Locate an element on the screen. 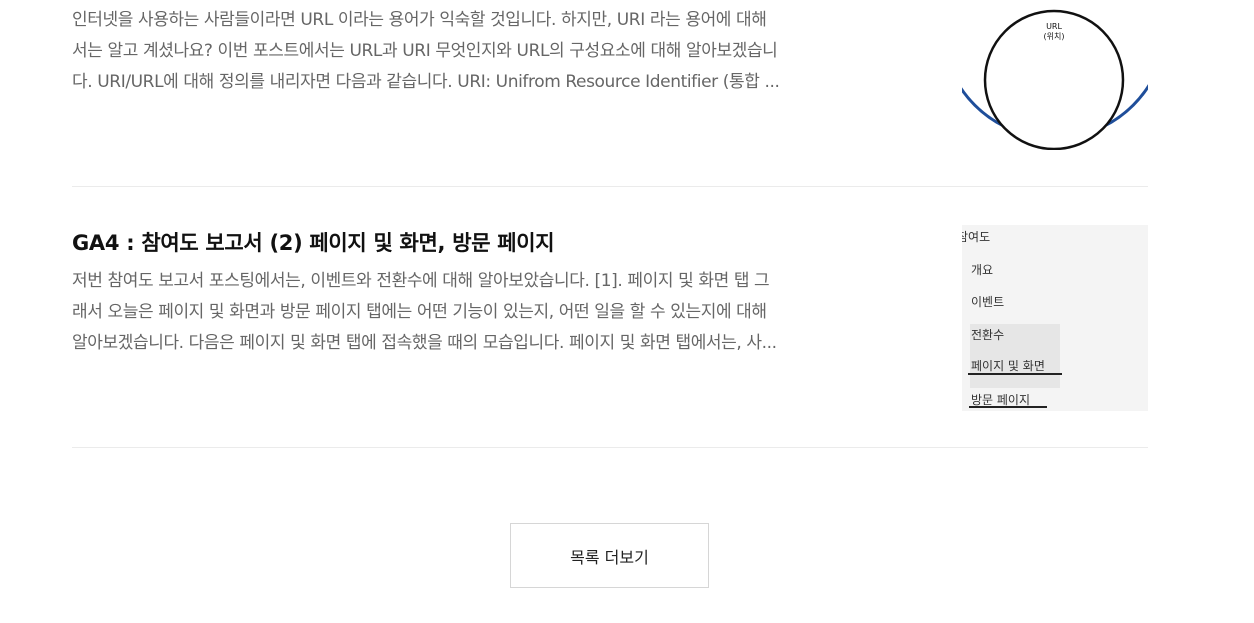 The image size is (1254, 623). url-uri-diagram: URL (위치) is located at coordinates (1055, 79).